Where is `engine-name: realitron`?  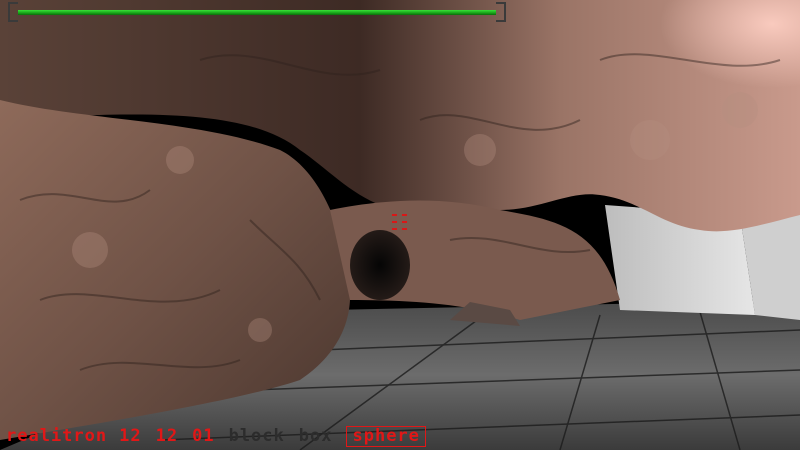
engine-name: realitron is located at coordinates (57, 436).